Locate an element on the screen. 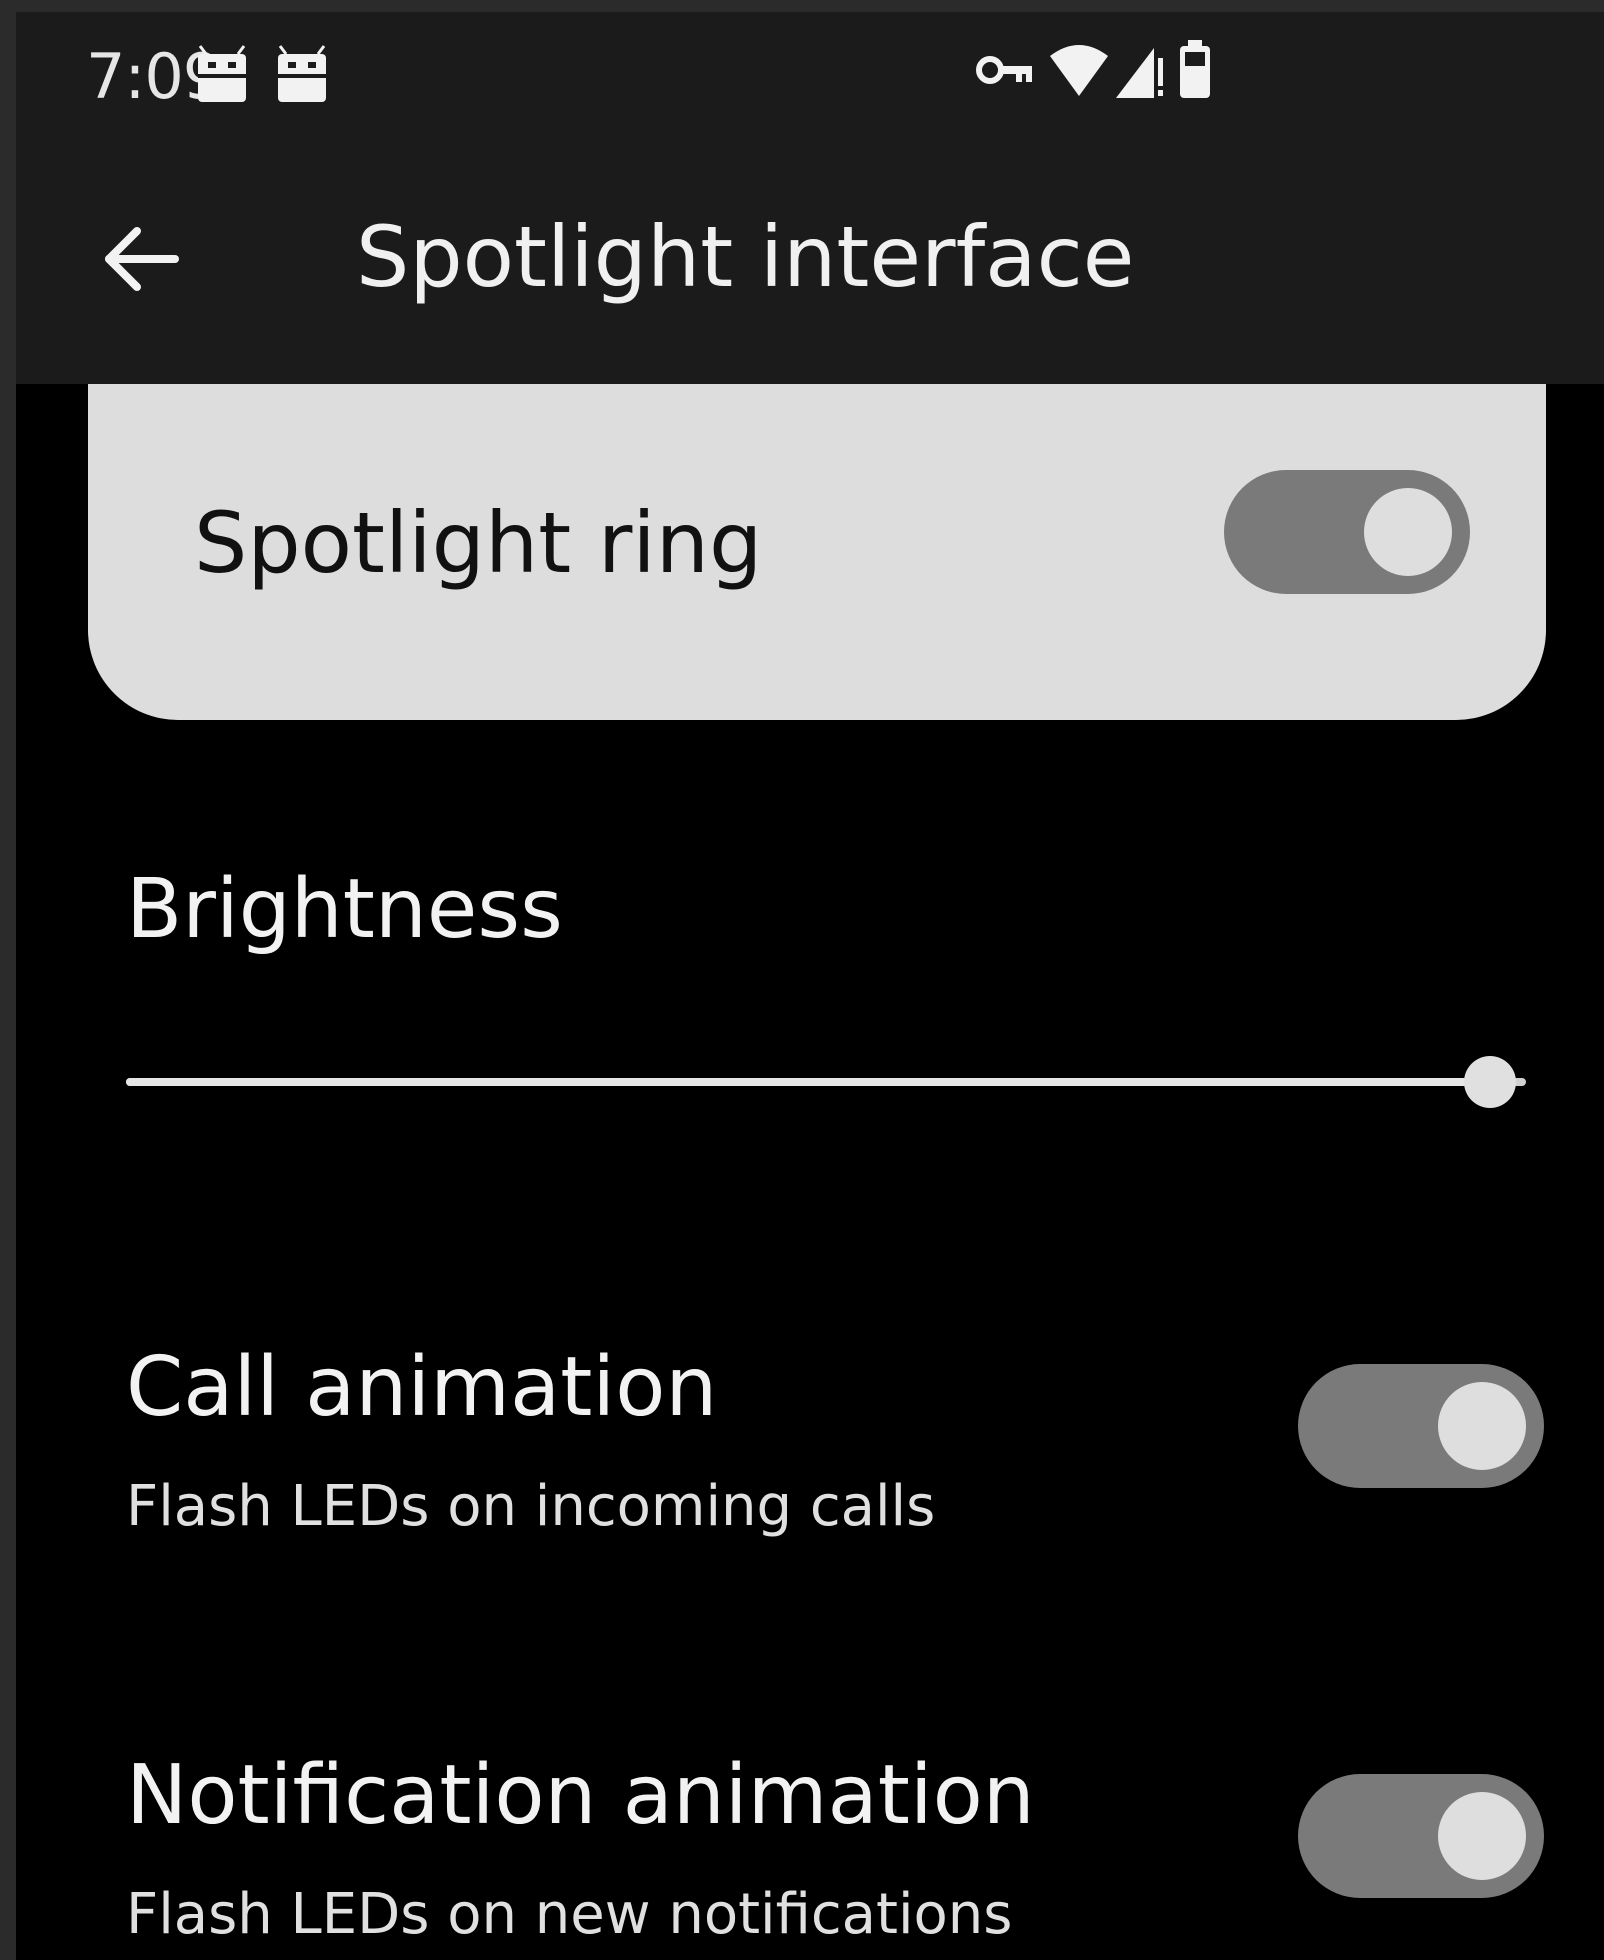 This screenshot has height=1960, width=1604. call-animation-title: Call animation is located at coordinates (422, 1387).